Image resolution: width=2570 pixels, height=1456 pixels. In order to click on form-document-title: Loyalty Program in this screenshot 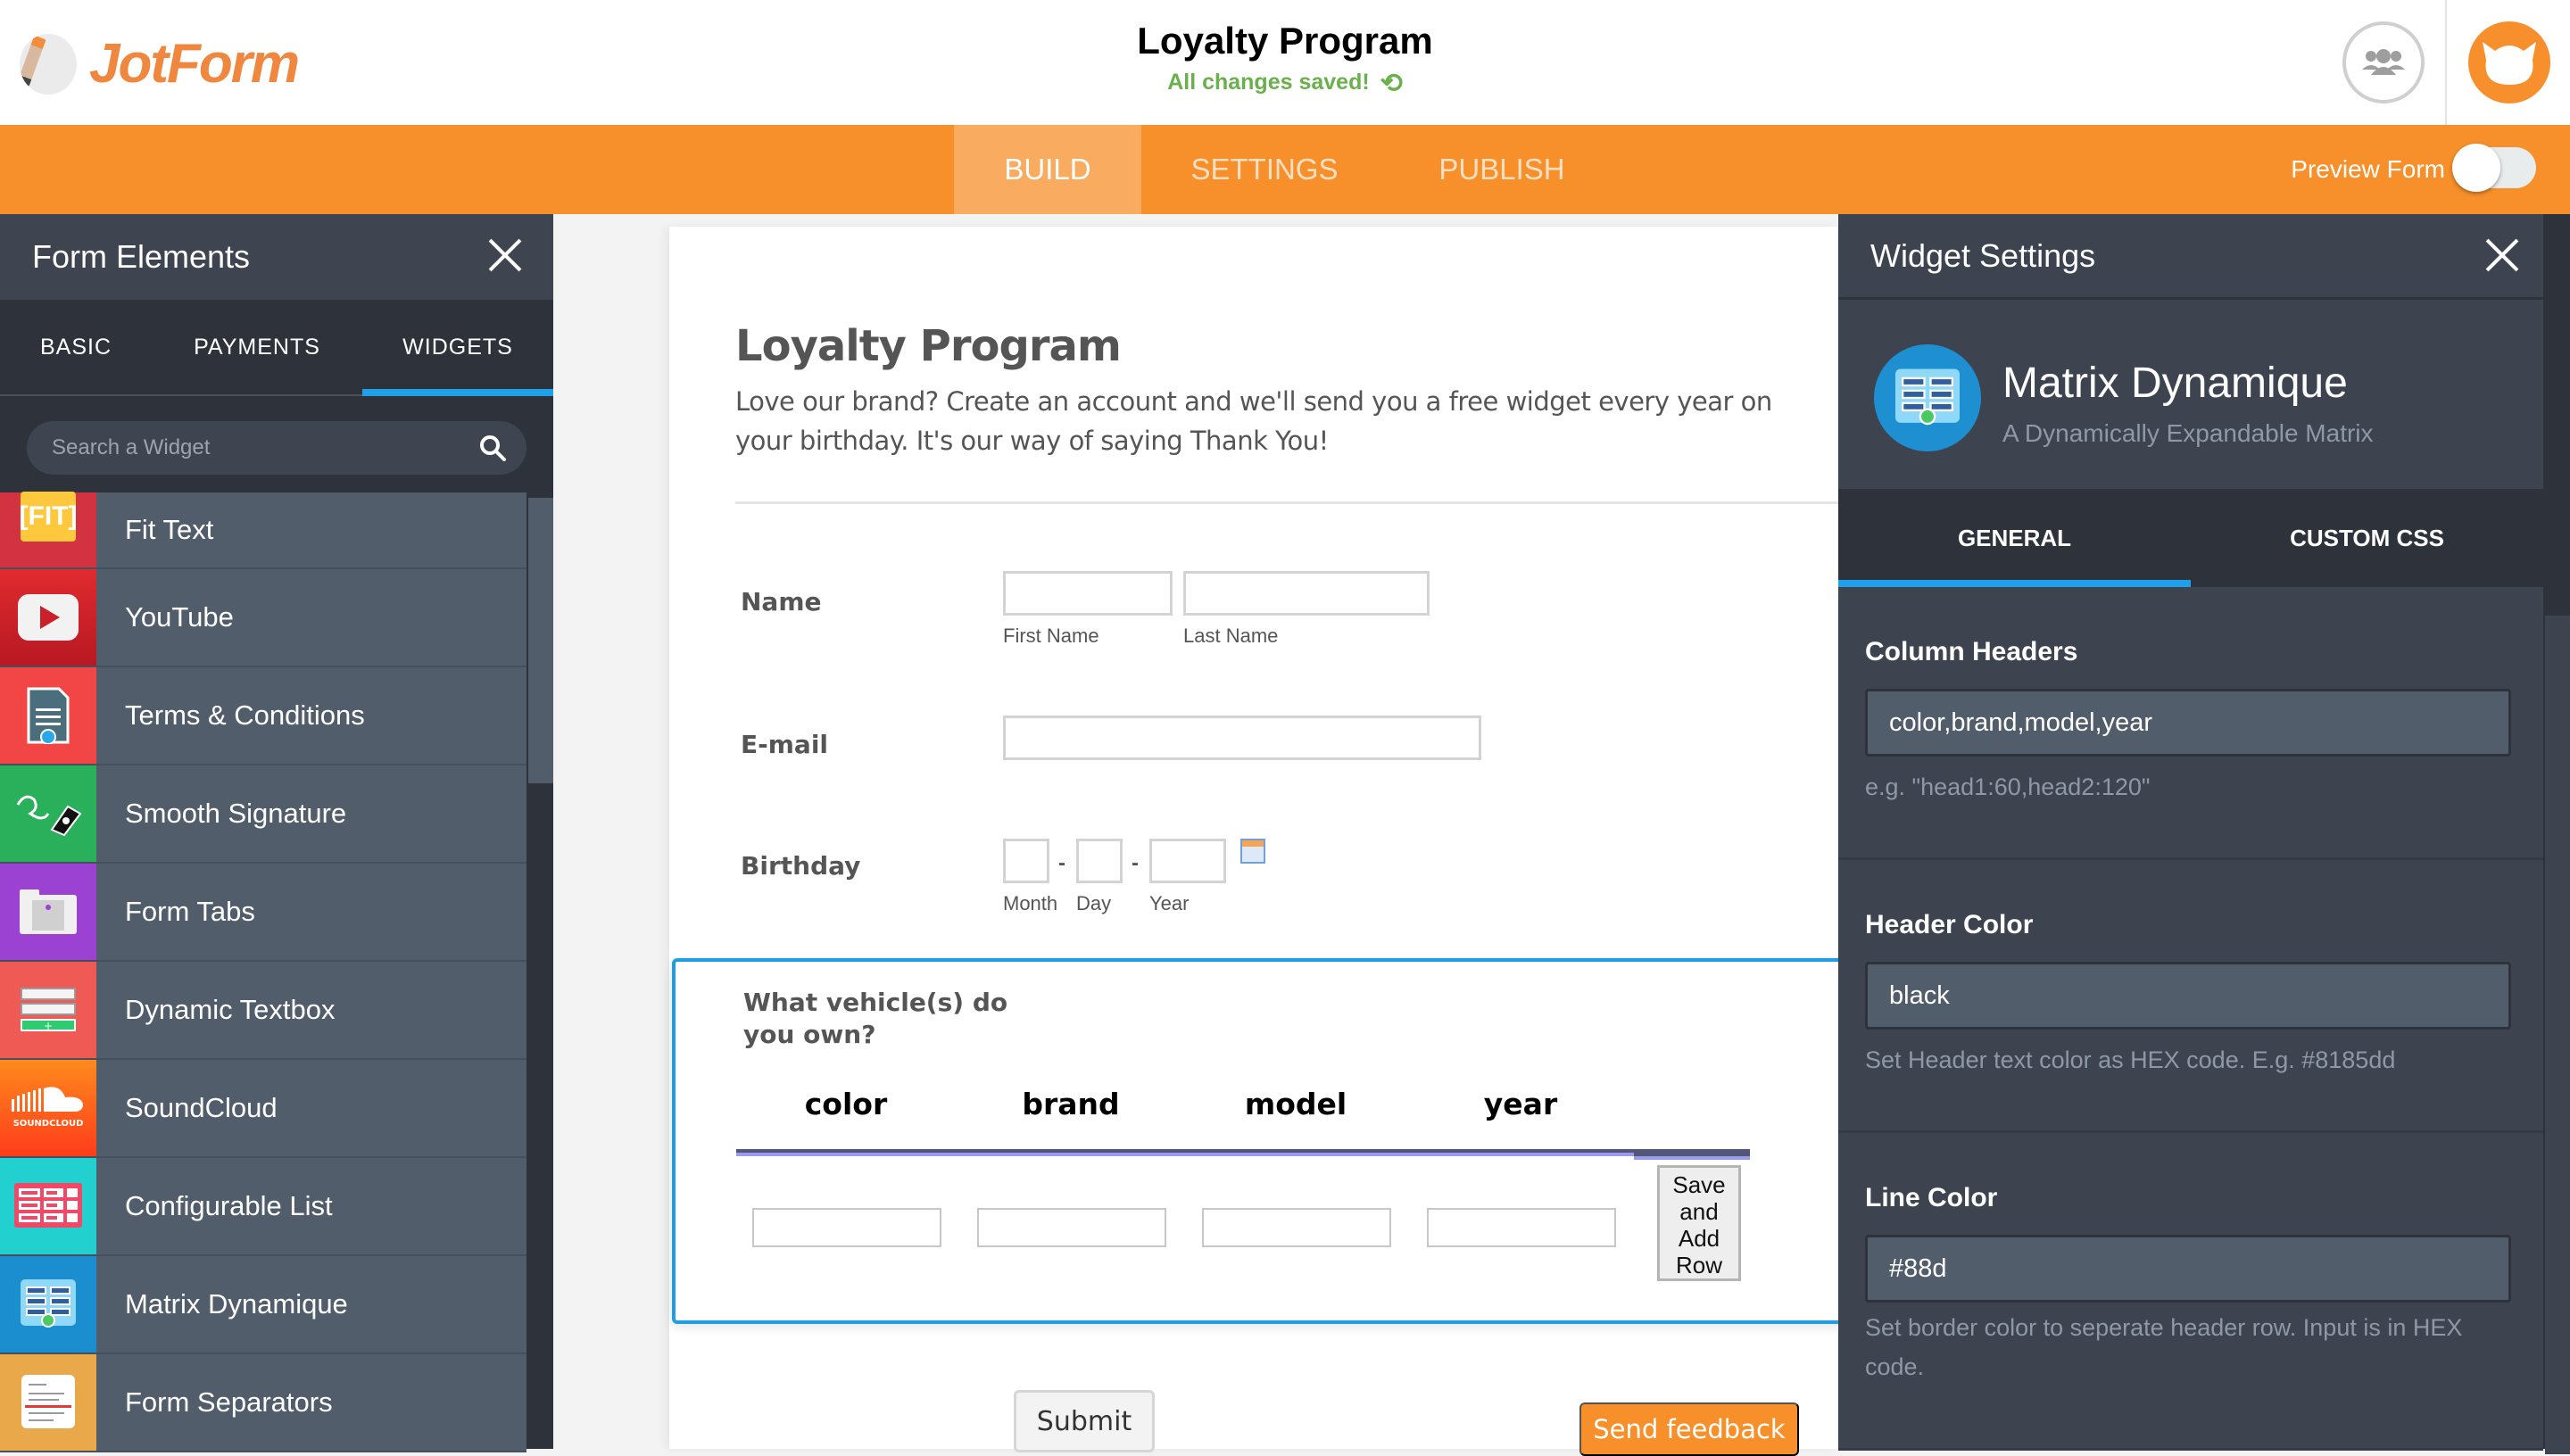, I will do `click(1285, 41)`.